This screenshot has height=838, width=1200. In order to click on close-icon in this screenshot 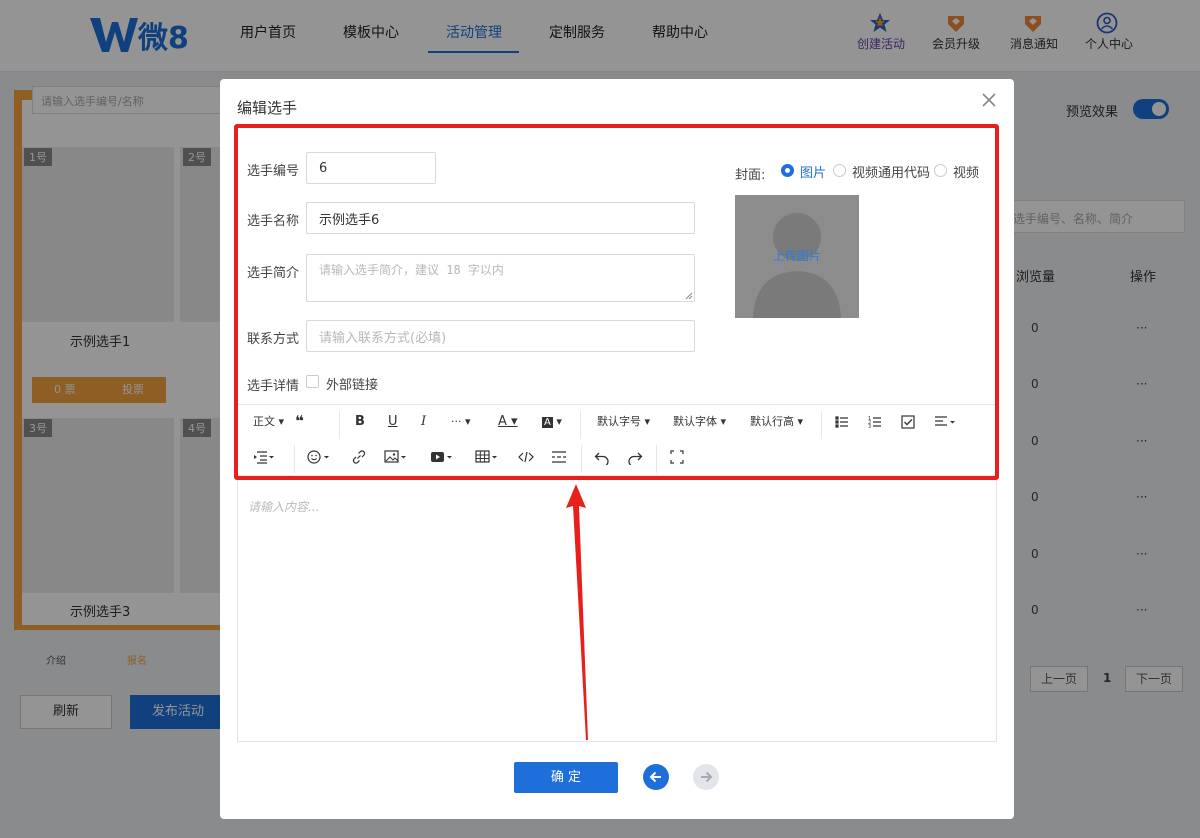, I will do `click(989, 100)`.